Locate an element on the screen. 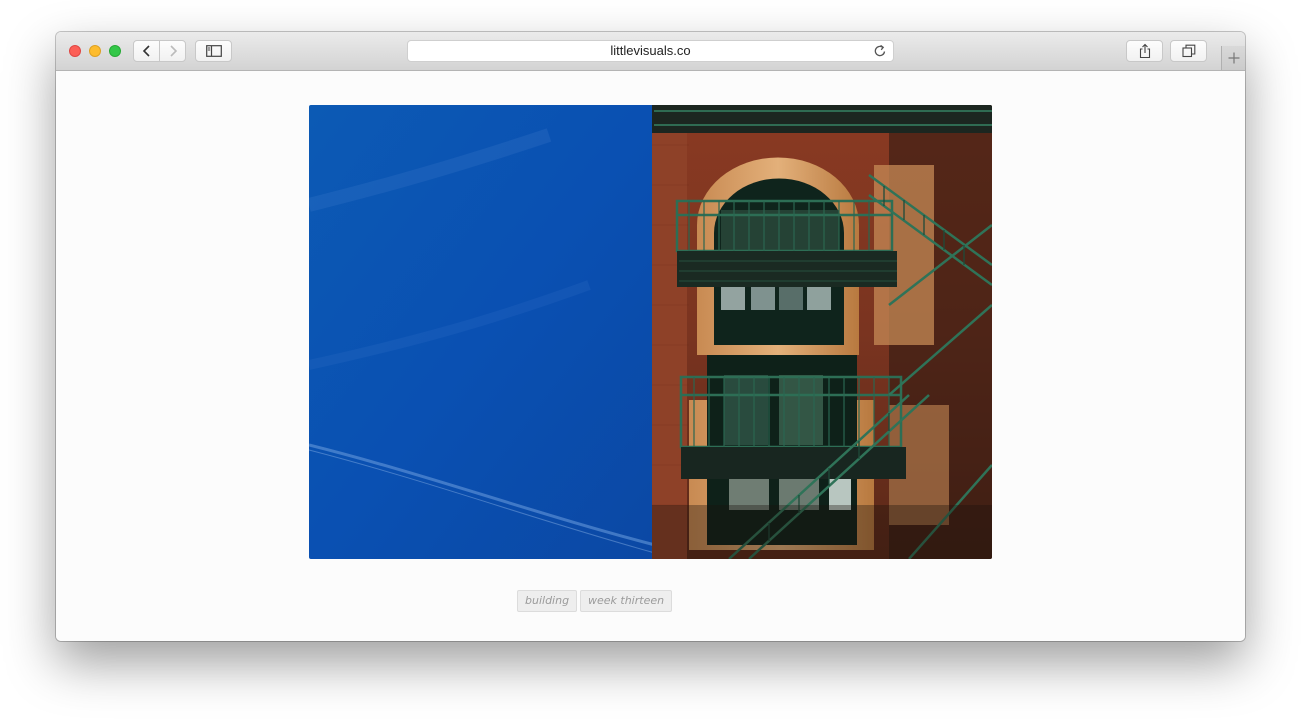 The image size is (1301, 721). minimize-window-button is located at coordinates (95, 51).